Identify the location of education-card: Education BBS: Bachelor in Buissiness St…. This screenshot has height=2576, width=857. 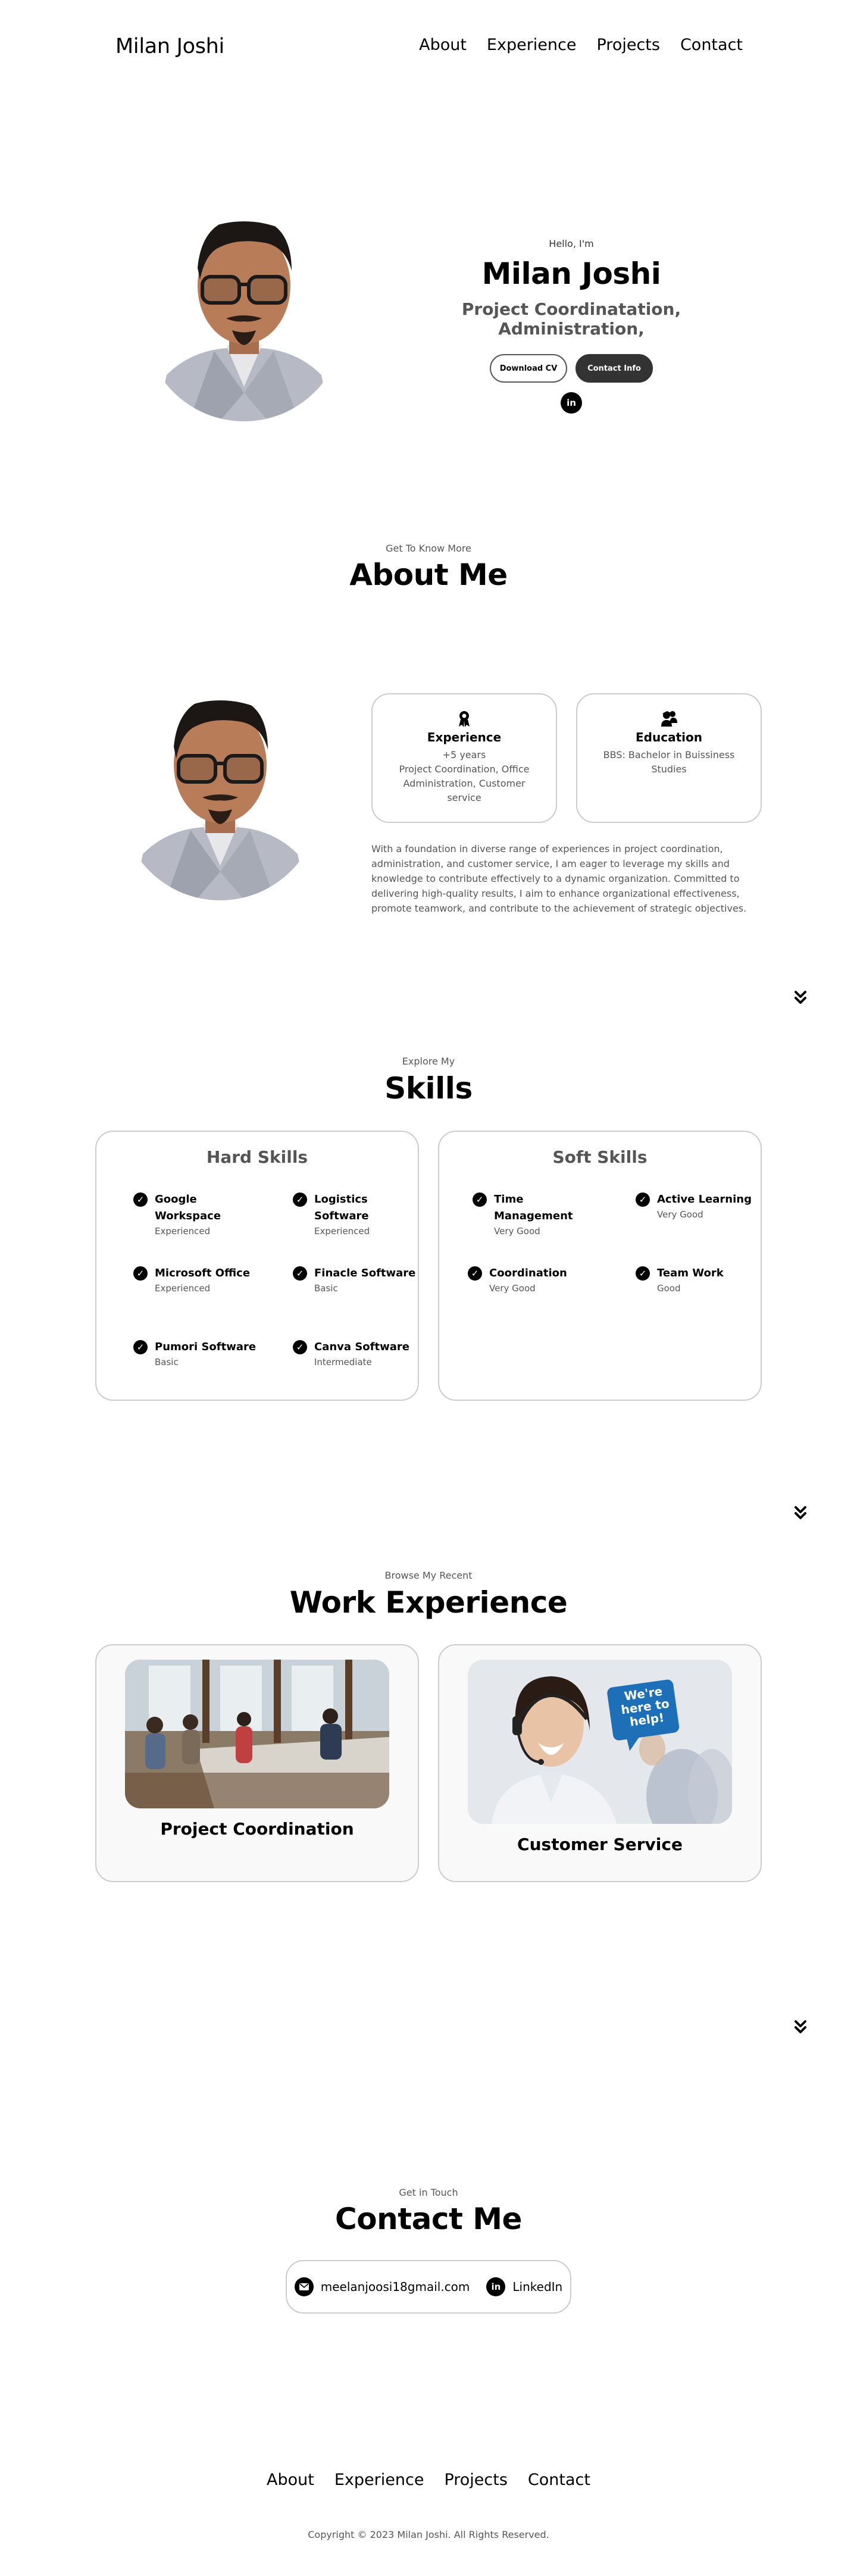
(669, 758).